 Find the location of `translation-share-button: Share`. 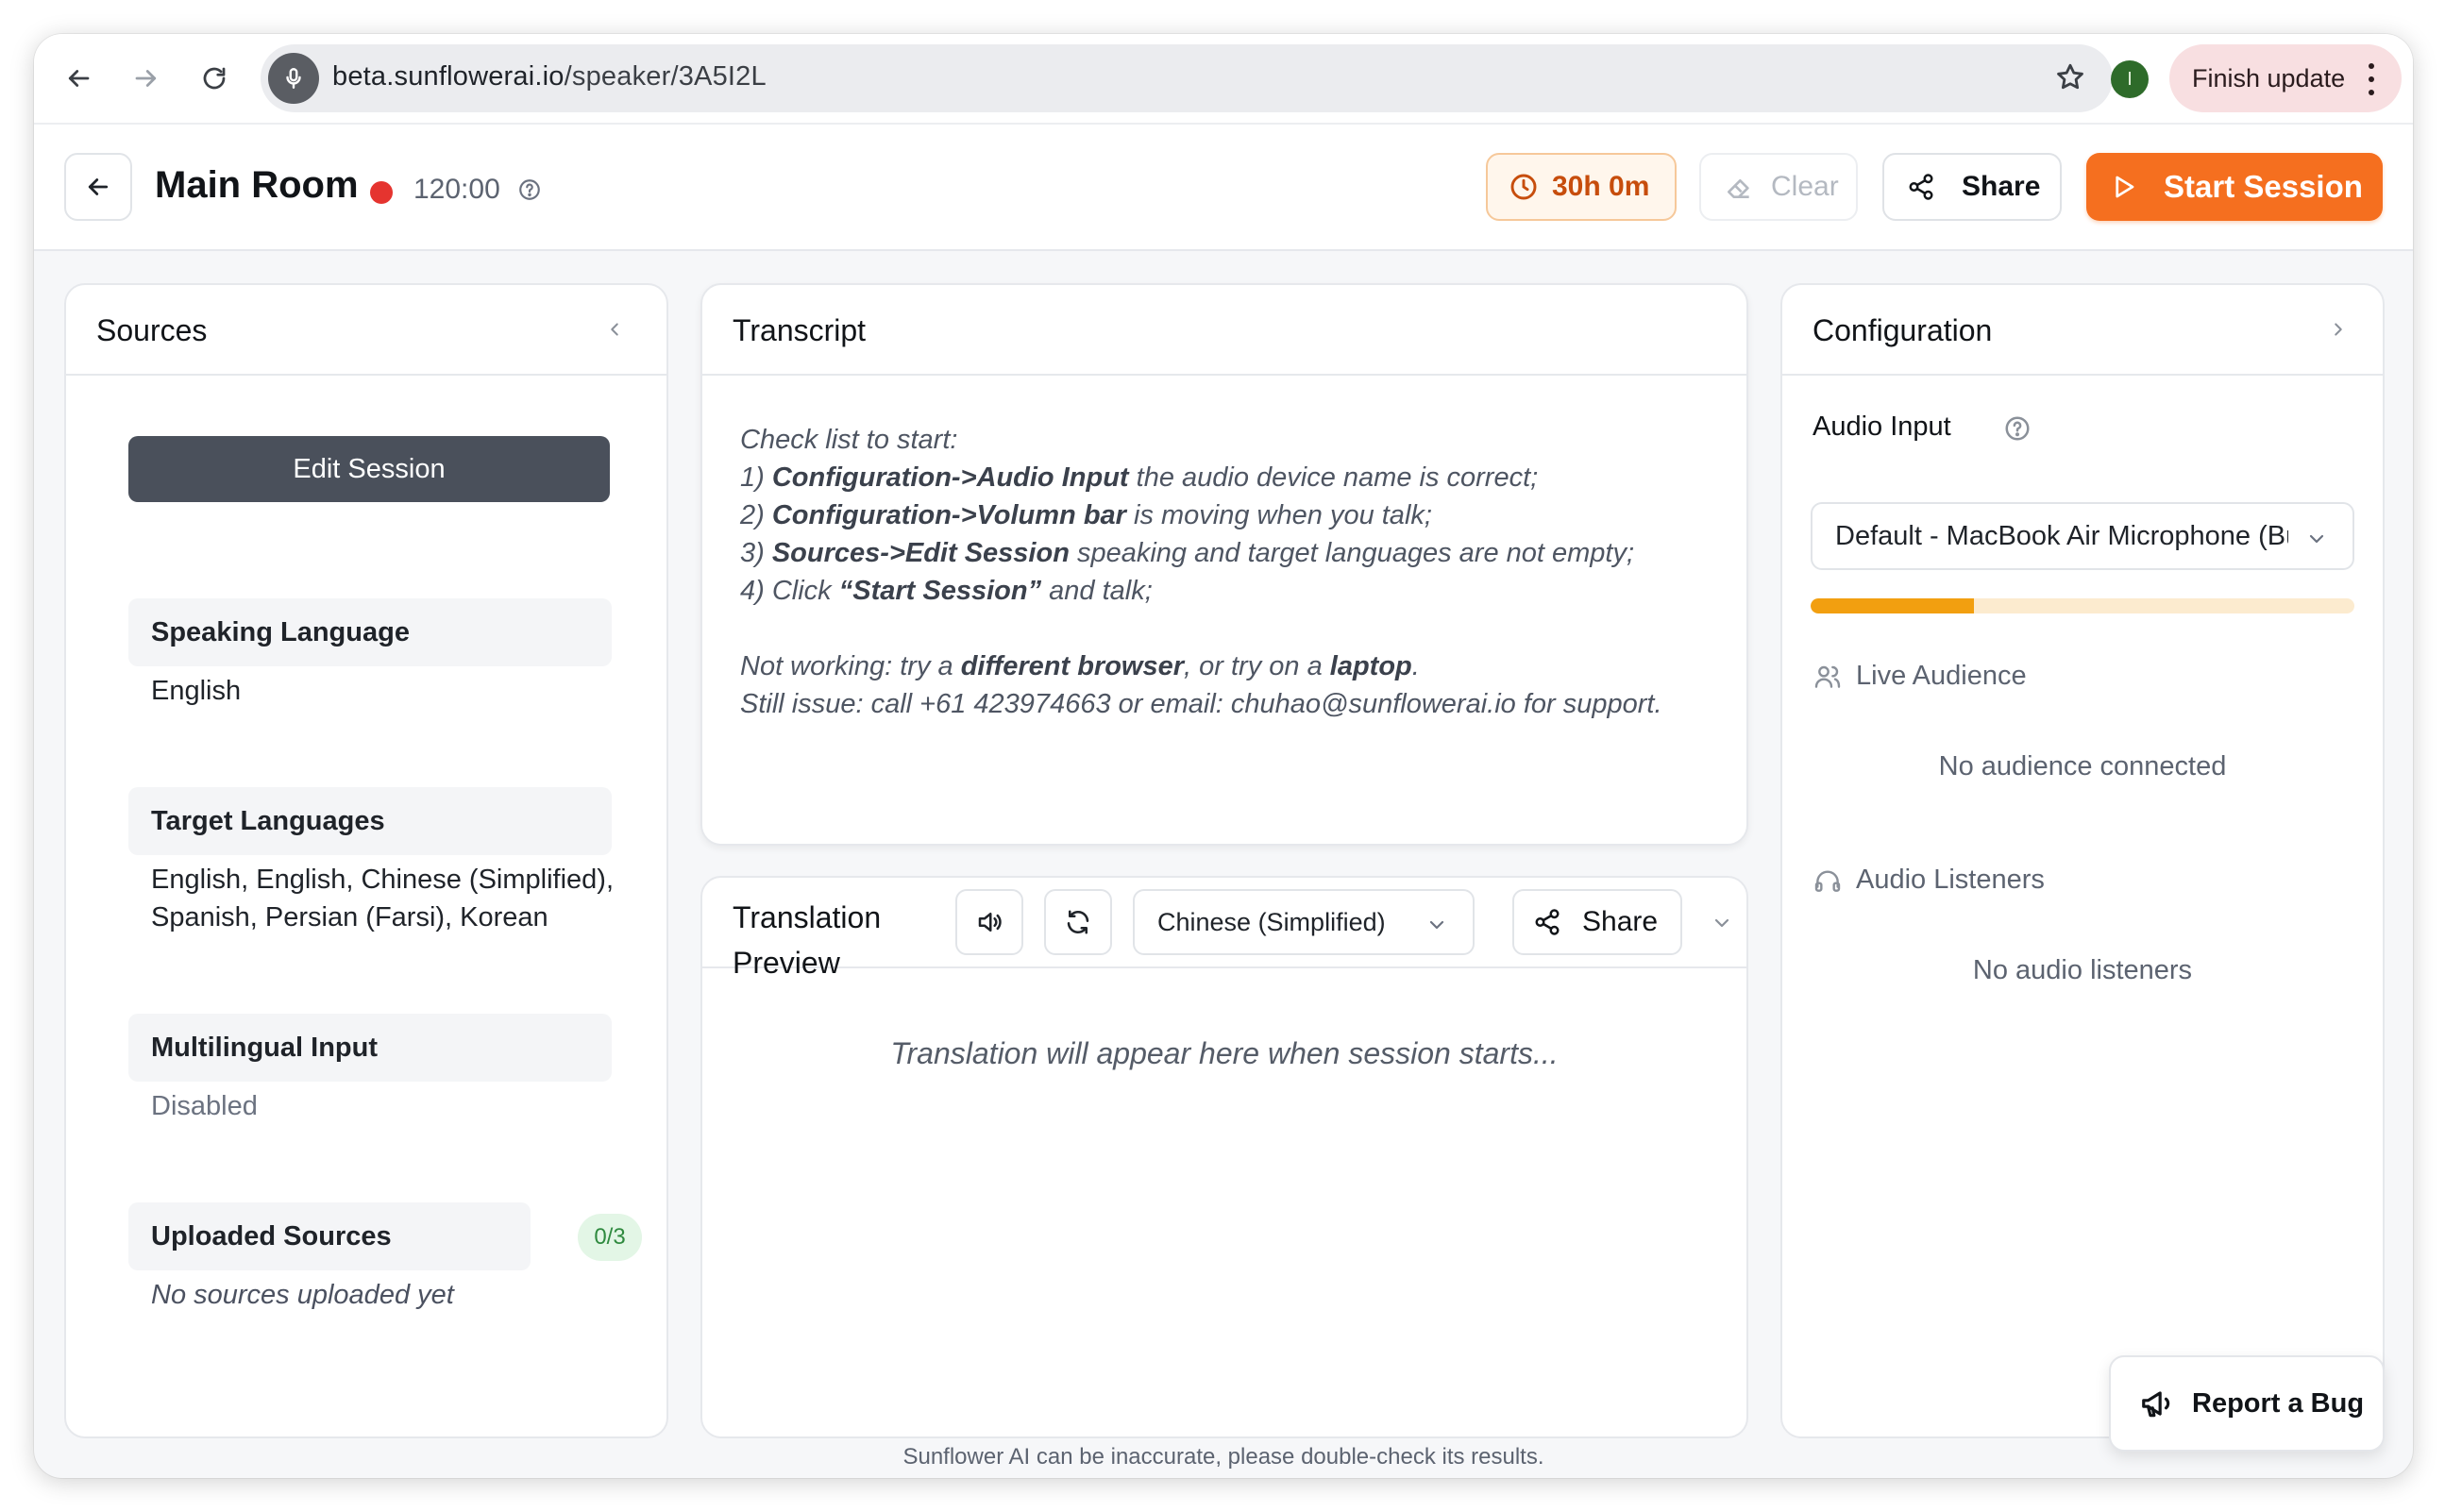

translation-share-button: Share is located at coordinates (1597, 922).